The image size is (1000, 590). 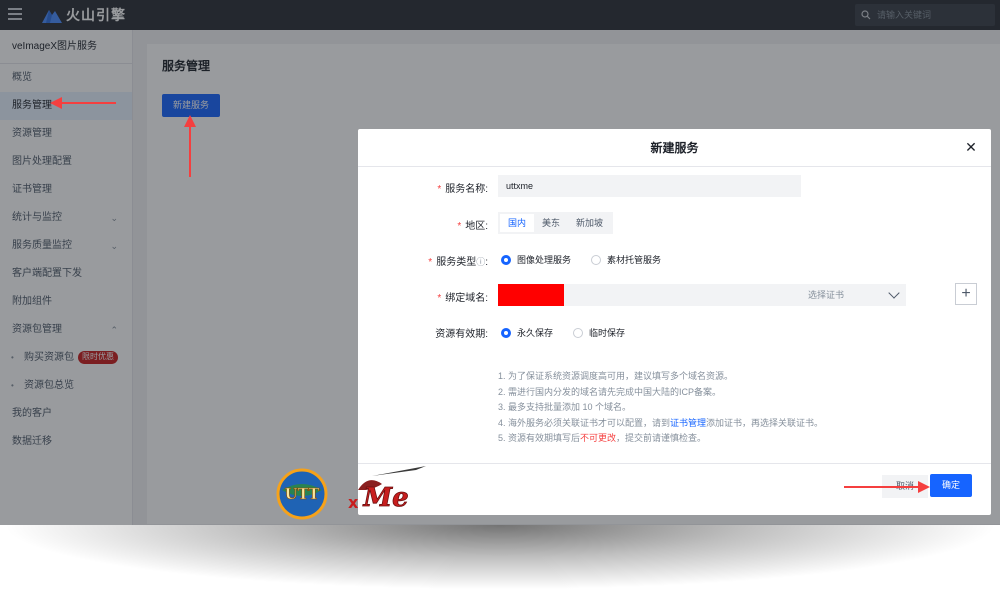 I want to click on note-4: 4. 海外服务必须关联证书才可以配置，请到证书管理添加证书，再选择关联证书。, so click(x=660, y=424).